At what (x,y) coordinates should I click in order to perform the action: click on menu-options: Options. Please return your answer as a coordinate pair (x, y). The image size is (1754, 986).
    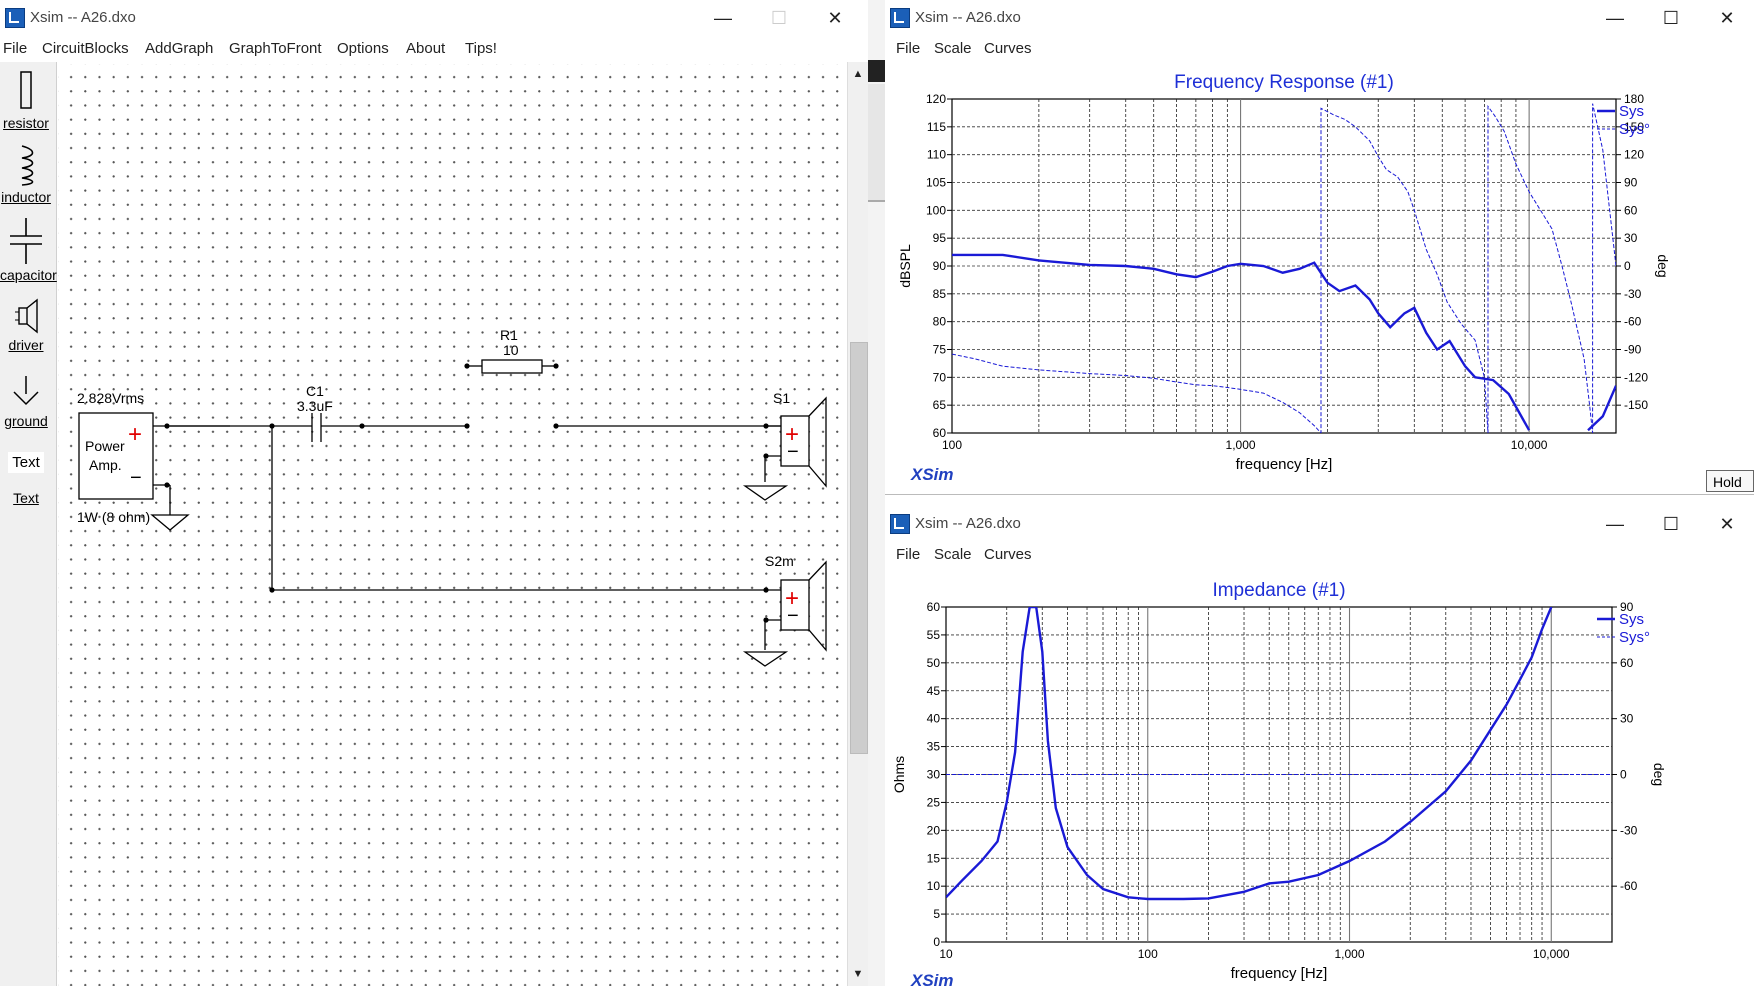
    Looking at the image, I should click on (363, 48).